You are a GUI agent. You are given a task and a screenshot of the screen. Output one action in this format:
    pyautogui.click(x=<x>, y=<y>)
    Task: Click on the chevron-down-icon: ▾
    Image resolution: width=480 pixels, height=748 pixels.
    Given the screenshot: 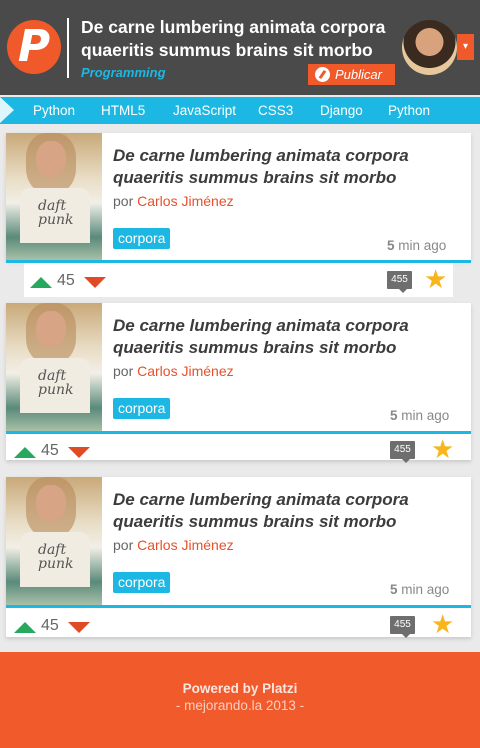 What is the action you would take?
    pyautogui.click(x=465, y=47)
    